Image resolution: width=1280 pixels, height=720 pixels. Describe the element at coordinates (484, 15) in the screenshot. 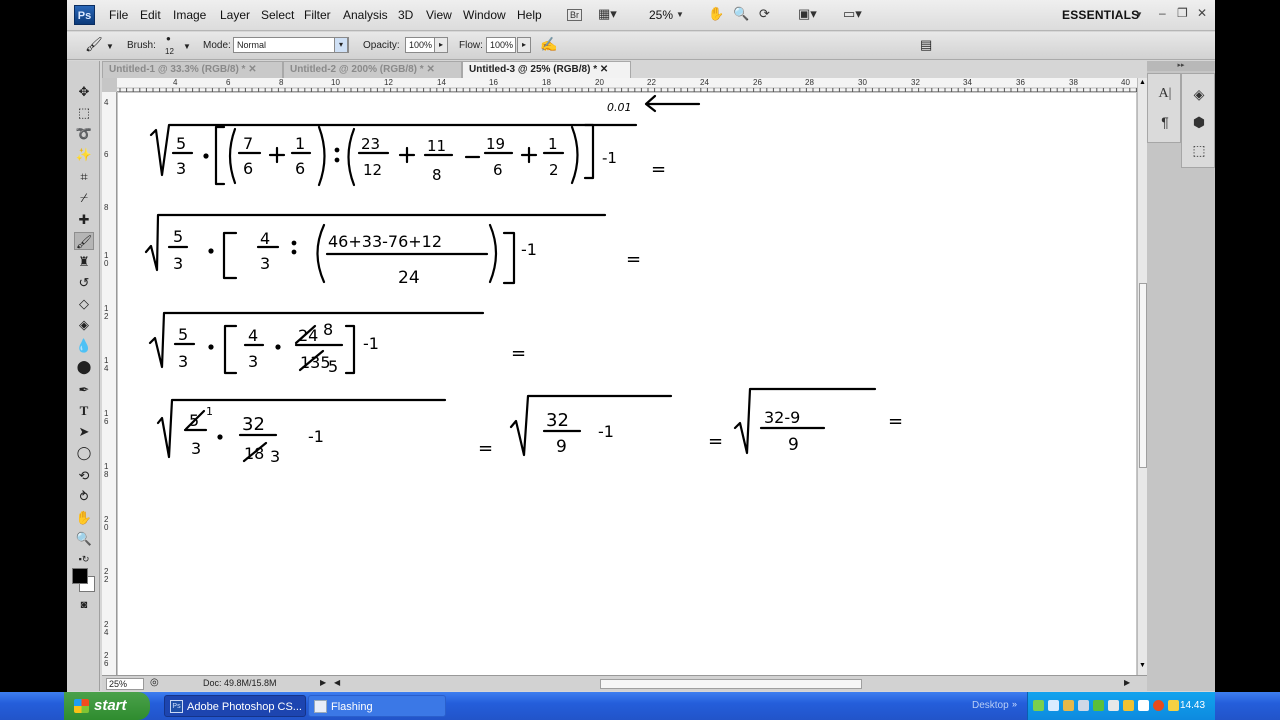

I see `menu-window: Window` at that location.